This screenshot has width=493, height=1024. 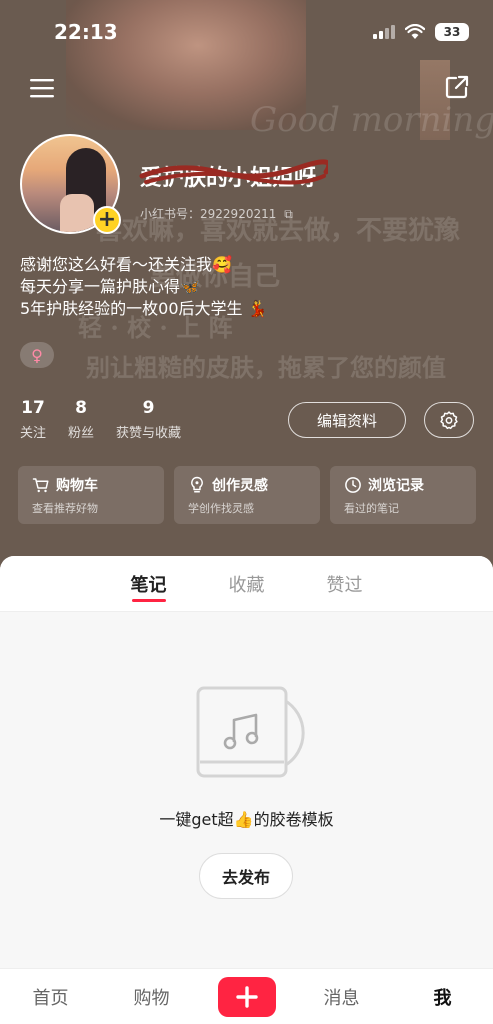 I want to click on edit-profile-button: 编辑资料, so click(x=347, y=420).